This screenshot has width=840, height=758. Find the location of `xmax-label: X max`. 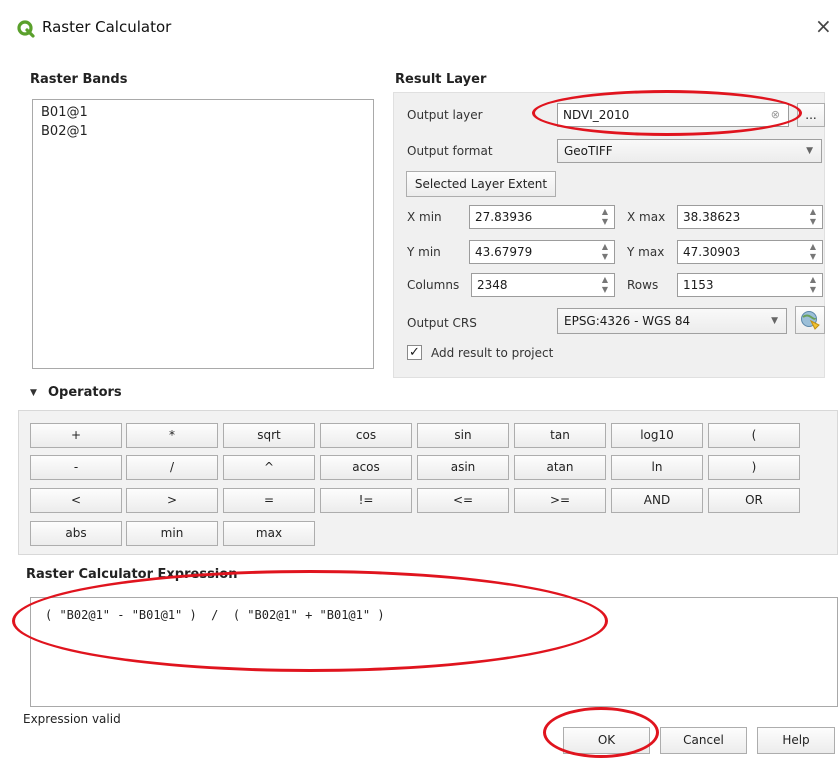

xmax-label: X max is located at coordinates (646, 217).